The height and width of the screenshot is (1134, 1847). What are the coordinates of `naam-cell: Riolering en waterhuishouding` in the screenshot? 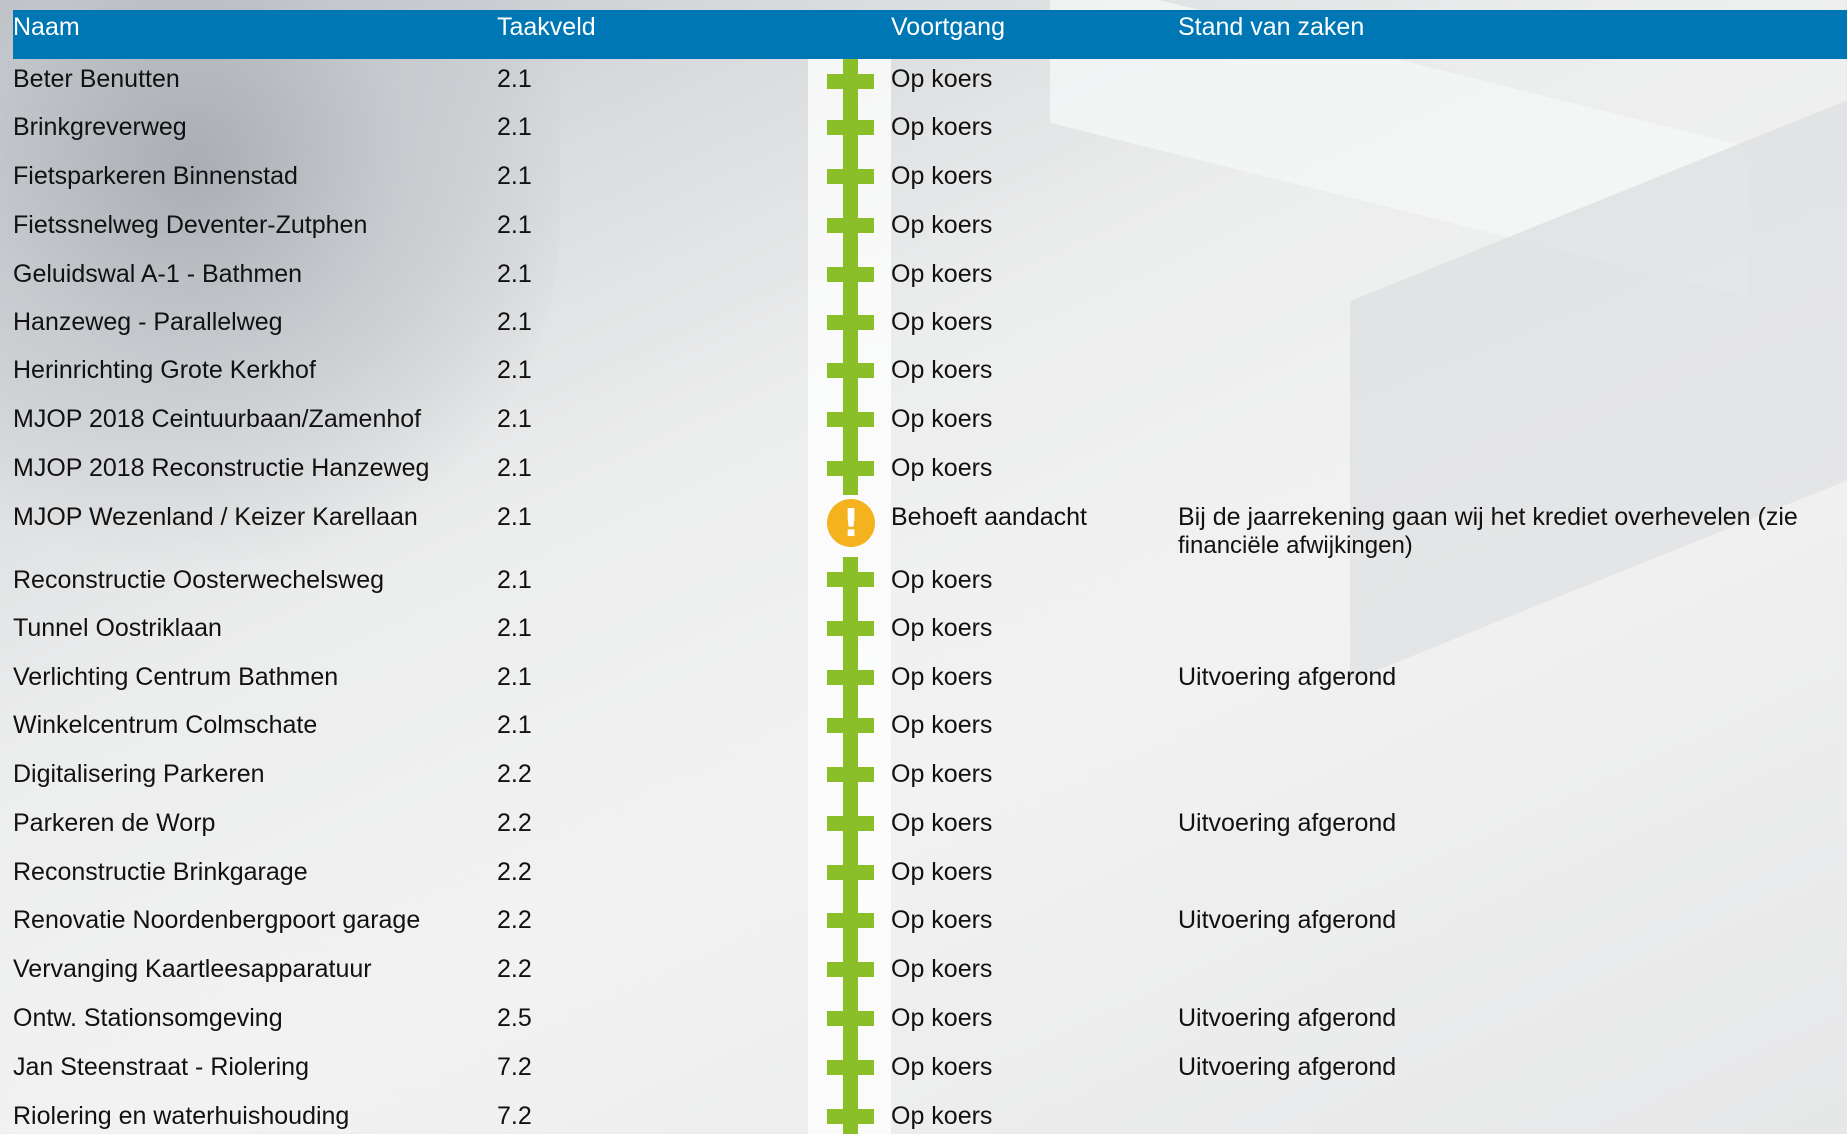 It's located at (181, 1116).